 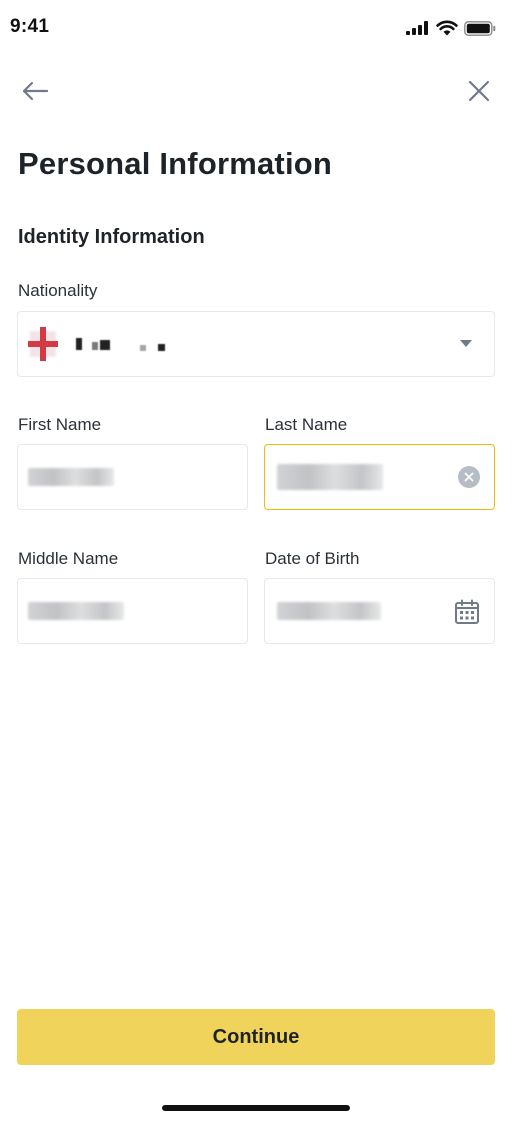 I want to click on close-icon, so click(x=479, y=91).